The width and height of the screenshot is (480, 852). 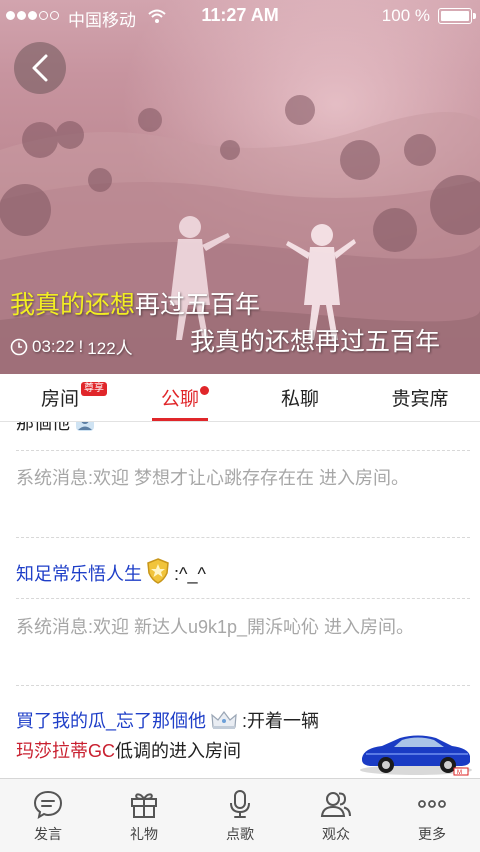 I want to click on song-title-rest: 再过五百年, so click(x=198, y=305).